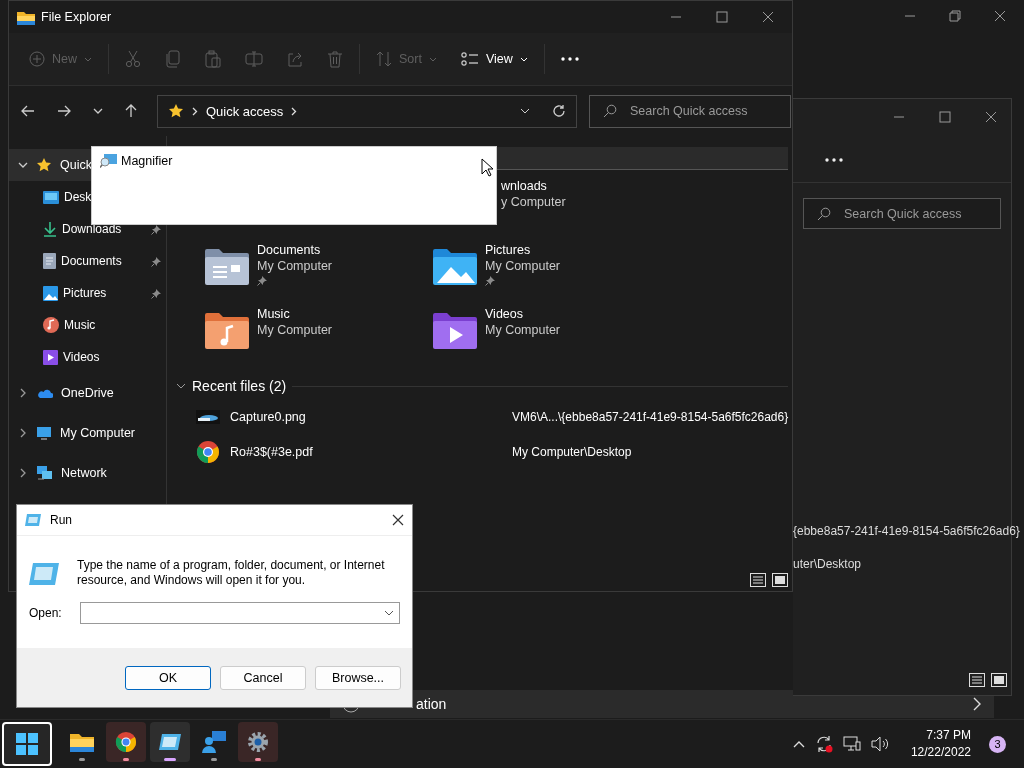 Image resolution: width=1024 pixels, height=768 pixels. Describe the element at coordinates (366, 451) in the screenshot. I see `file-name: Ro#3$(#3e.pdf` at that location.